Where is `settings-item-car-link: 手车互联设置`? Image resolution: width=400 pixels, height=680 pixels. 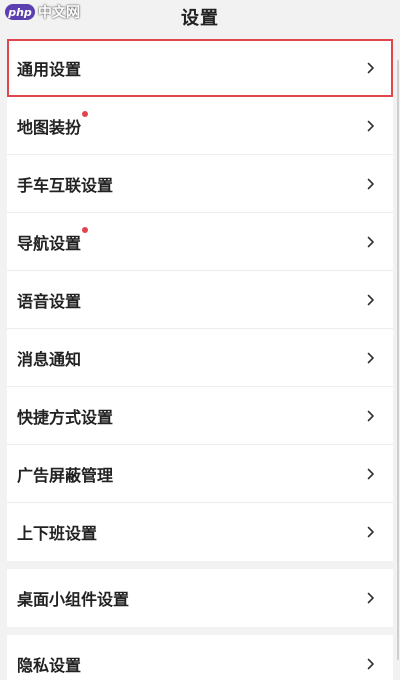 settings-item-car-link: 手车互联设置 is located at coordinates (200, 184).